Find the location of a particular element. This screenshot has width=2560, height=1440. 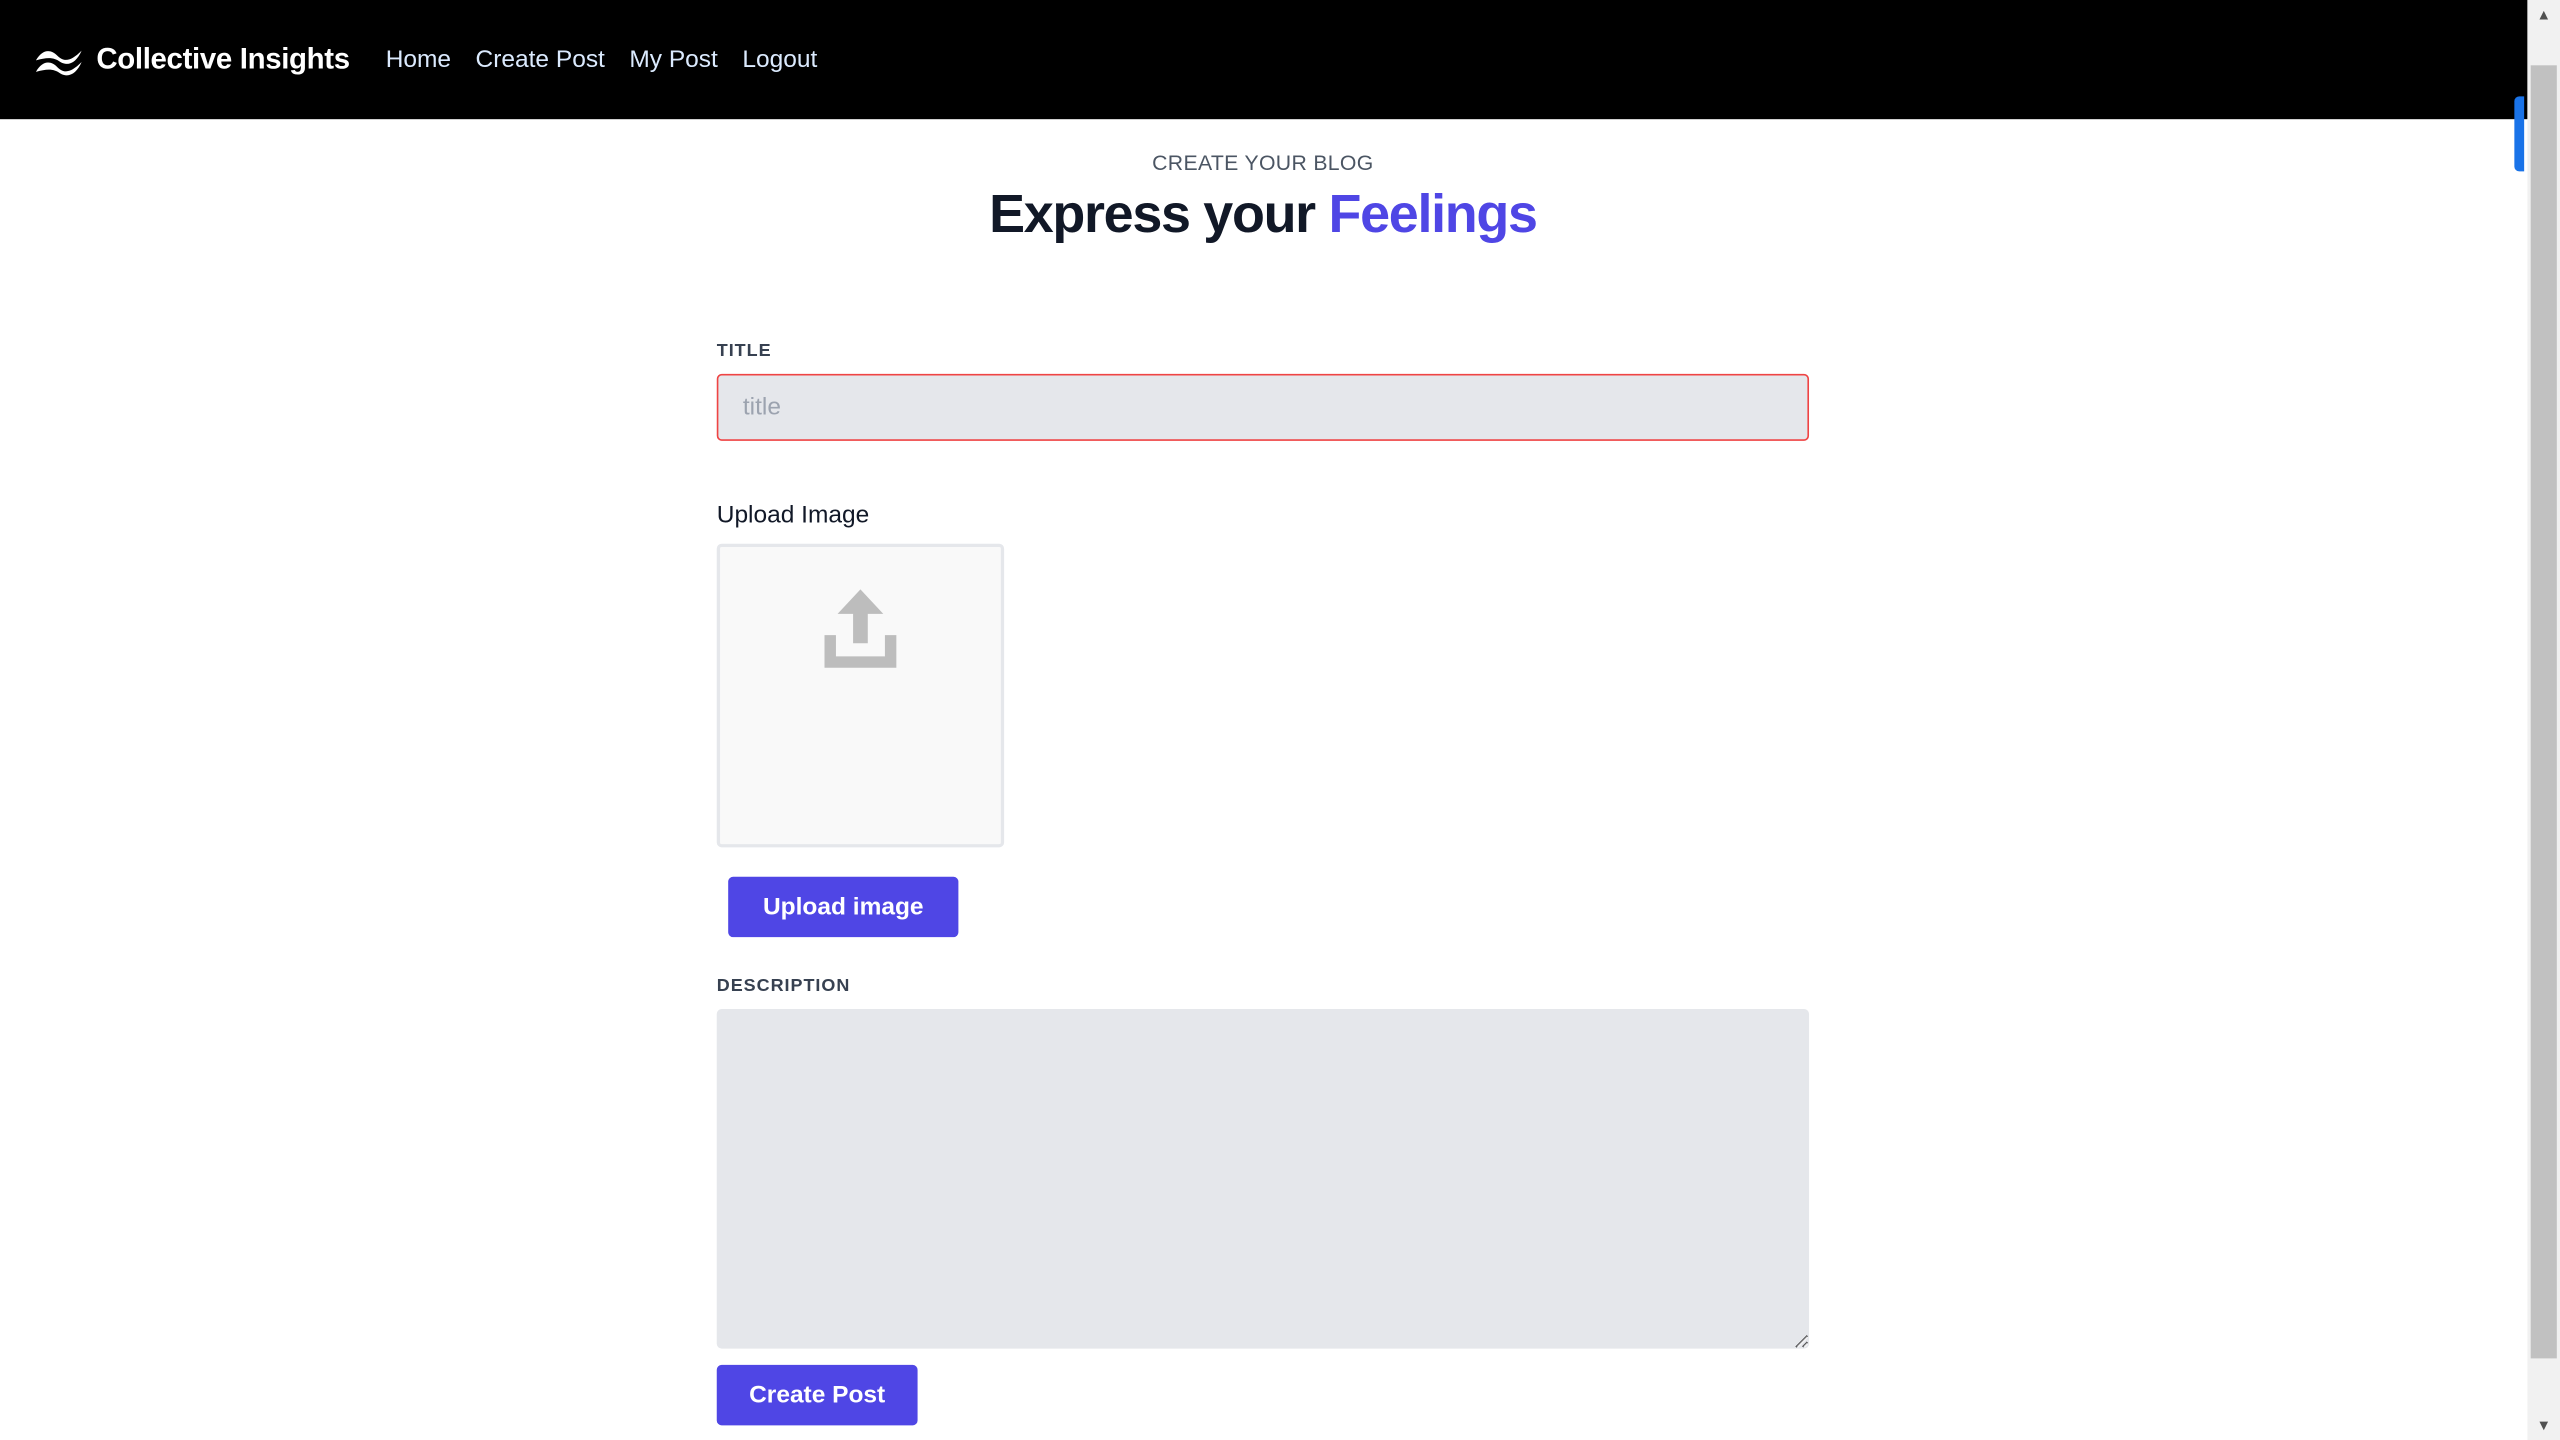

title-input is located at coordinates (1263, 407).